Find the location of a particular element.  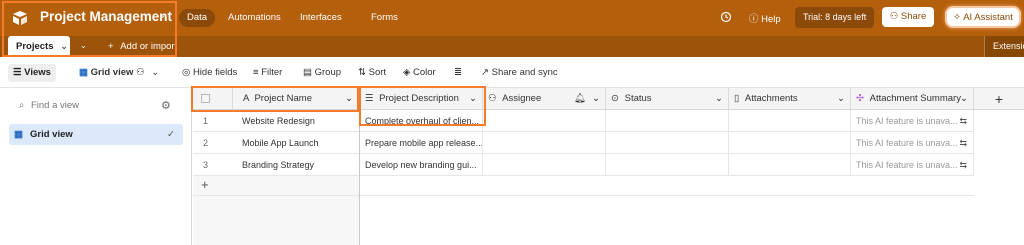

checkbox is located at coordinates (205, 98).